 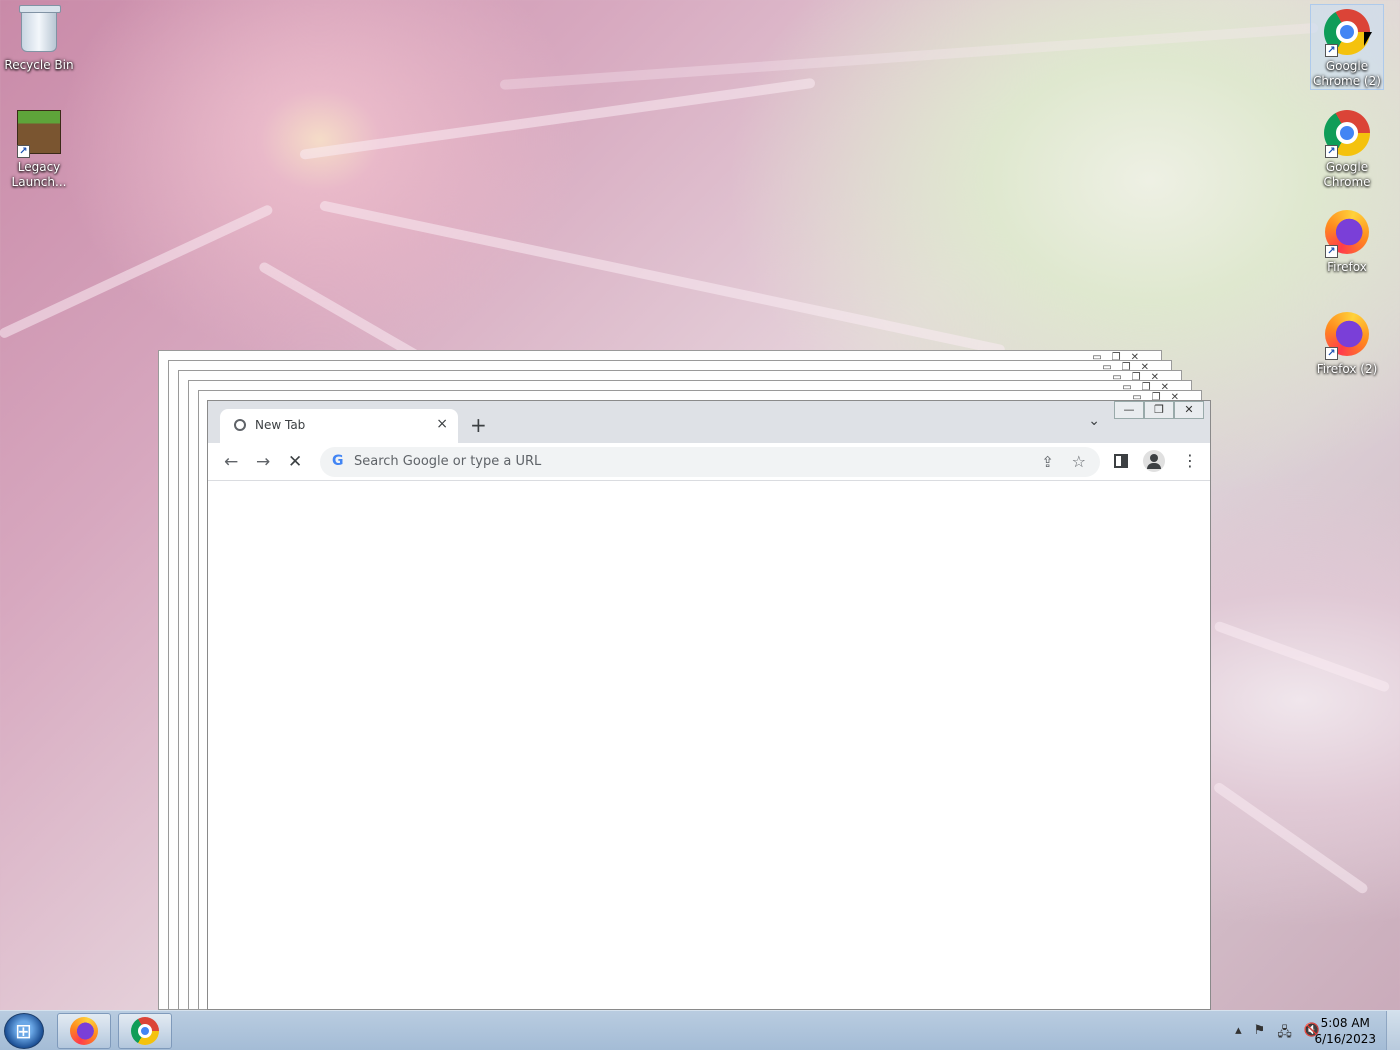 I want to click on recycle-bin-icon, so click(x=40, y=28).